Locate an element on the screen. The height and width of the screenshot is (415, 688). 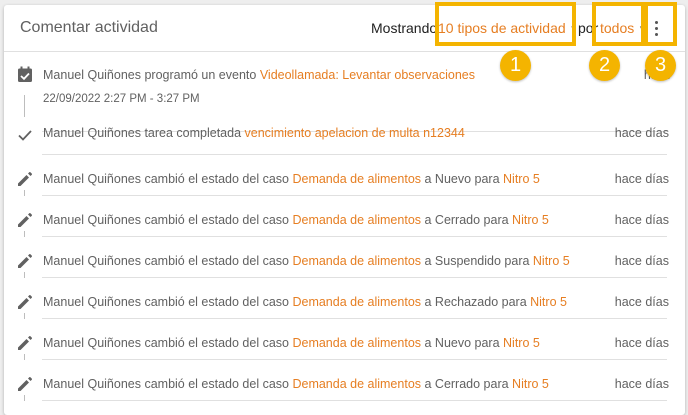
highlight-user-filter is located at coordinates (618, 24).